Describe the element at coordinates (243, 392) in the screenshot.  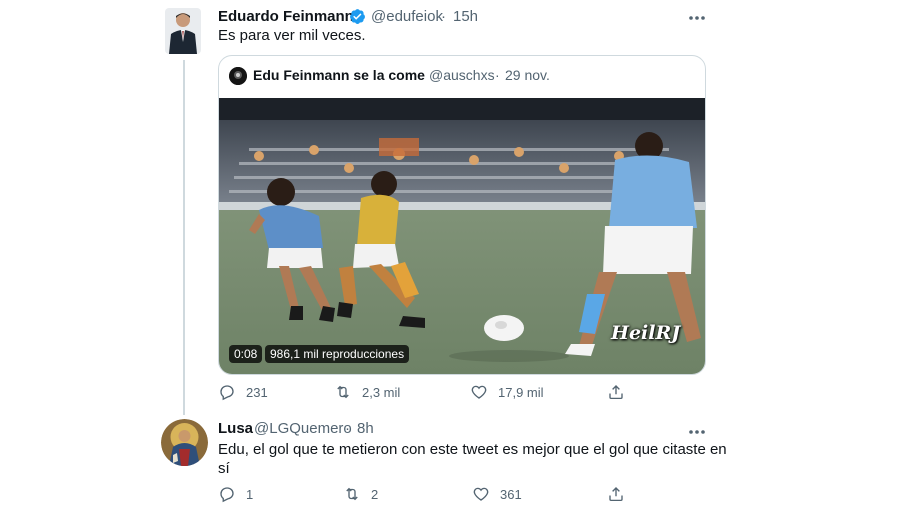
I see `reply-action: 231` at that location.